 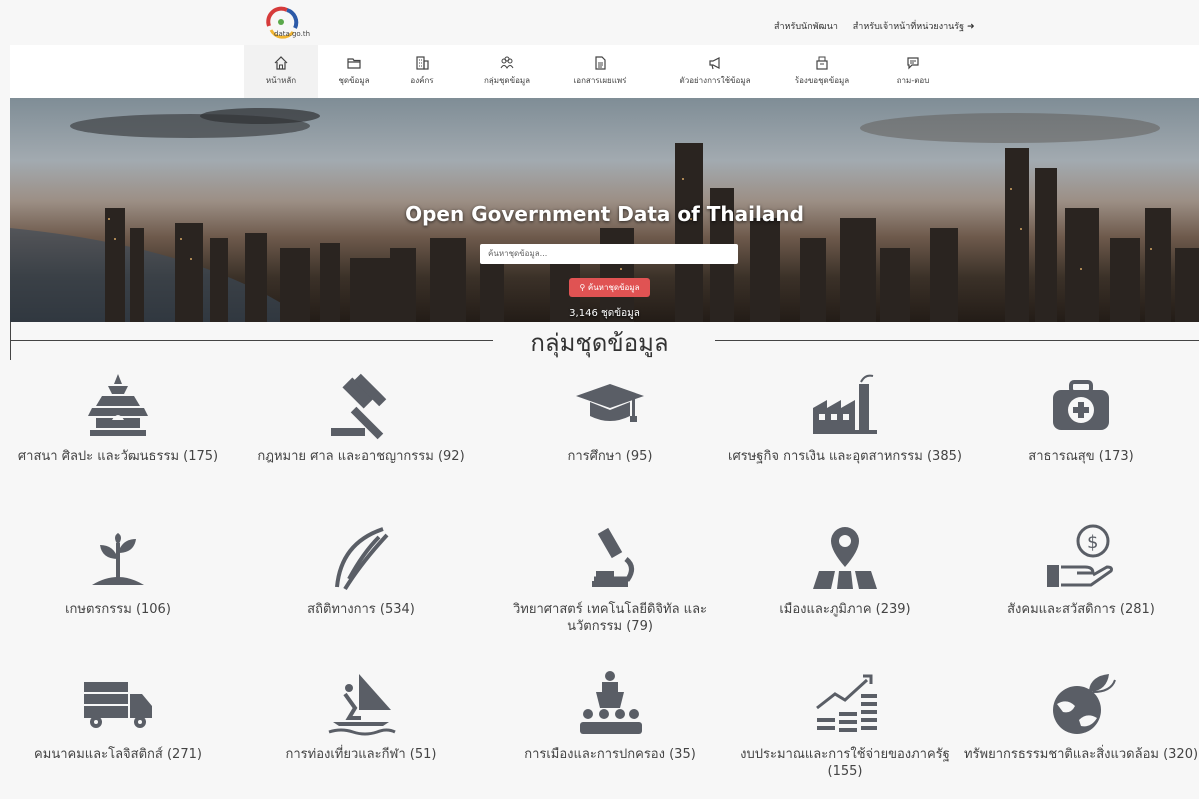 What do you see at coordinates (610, 754) in the screenshot?
I see `category-label: การเมืองและการปกครอง (35)` at bounding box center [610, 754].